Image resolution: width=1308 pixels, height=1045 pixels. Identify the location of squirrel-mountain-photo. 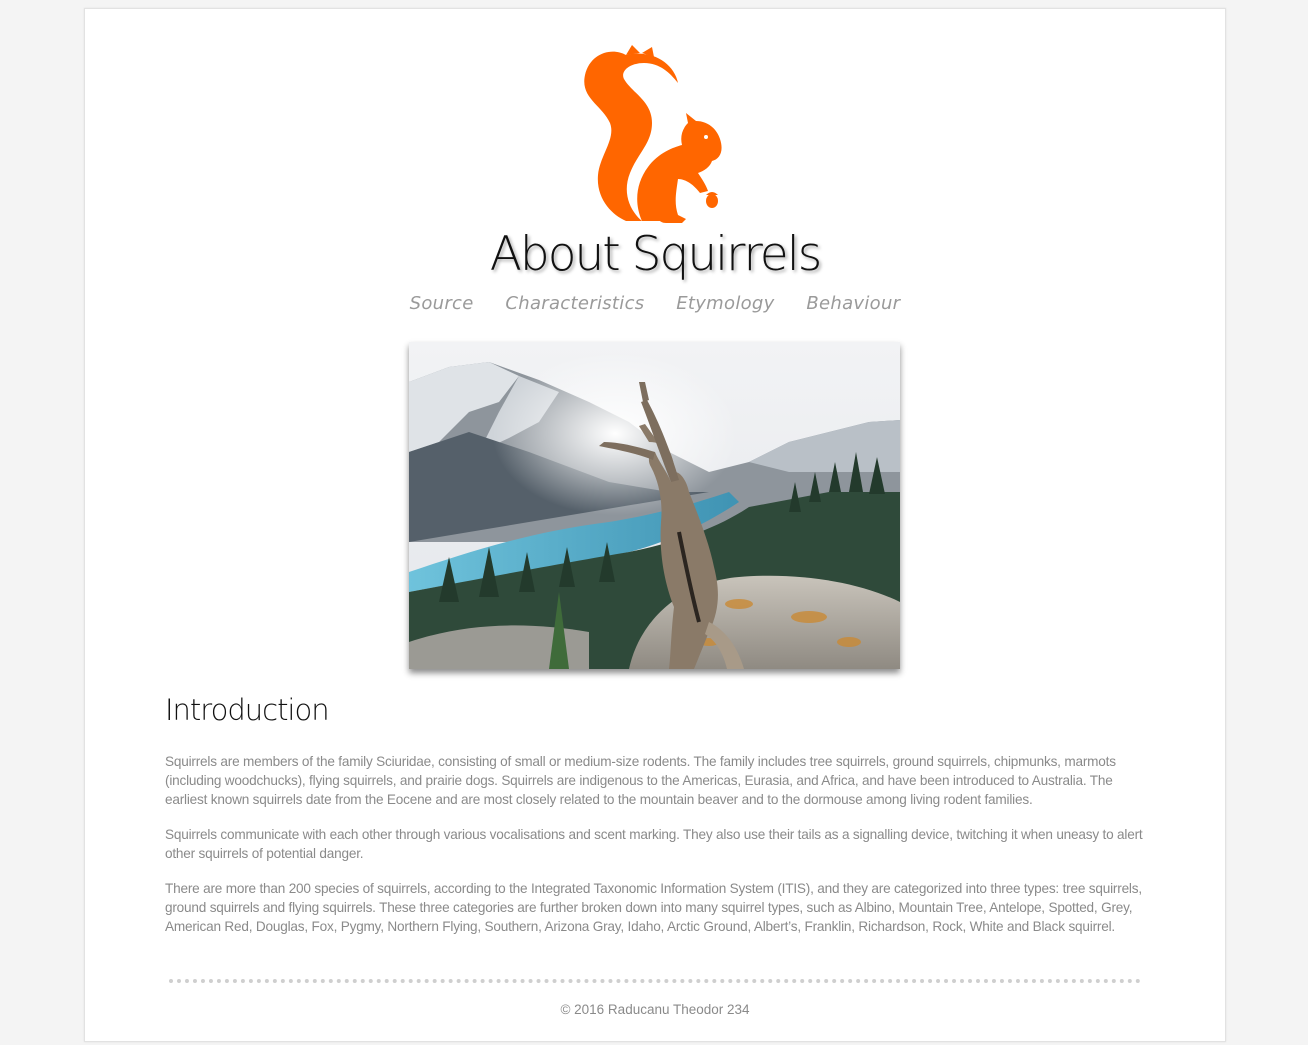
(654, 505).